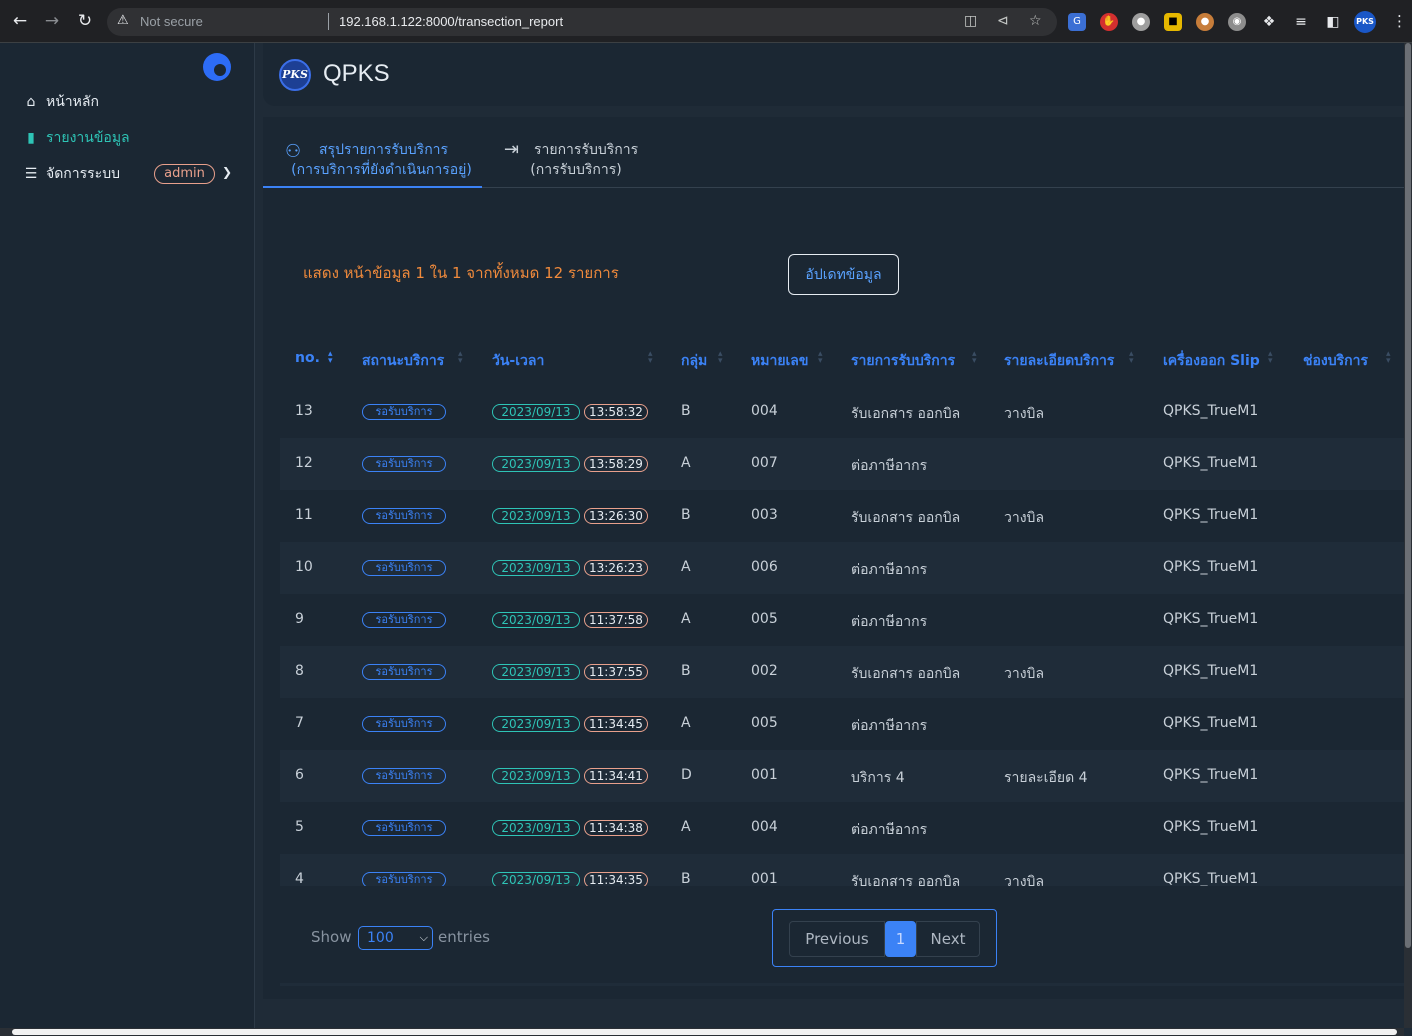 This screenshot has height=1036, width=1412. I want to click on home-icon: ⌂, so click(31, 102).